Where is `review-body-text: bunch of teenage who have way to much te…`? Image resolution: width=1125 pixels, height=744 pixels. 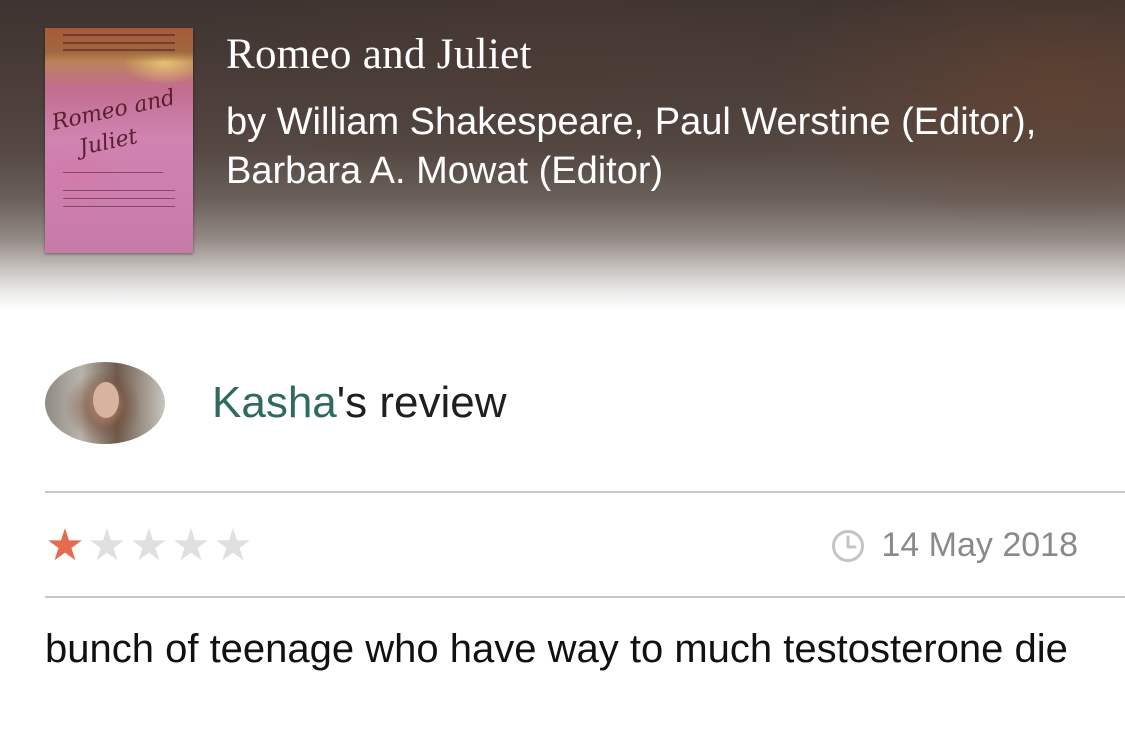
review-body-text: bunch of teenage who have way to much te… is located at coordinates (556, 649).